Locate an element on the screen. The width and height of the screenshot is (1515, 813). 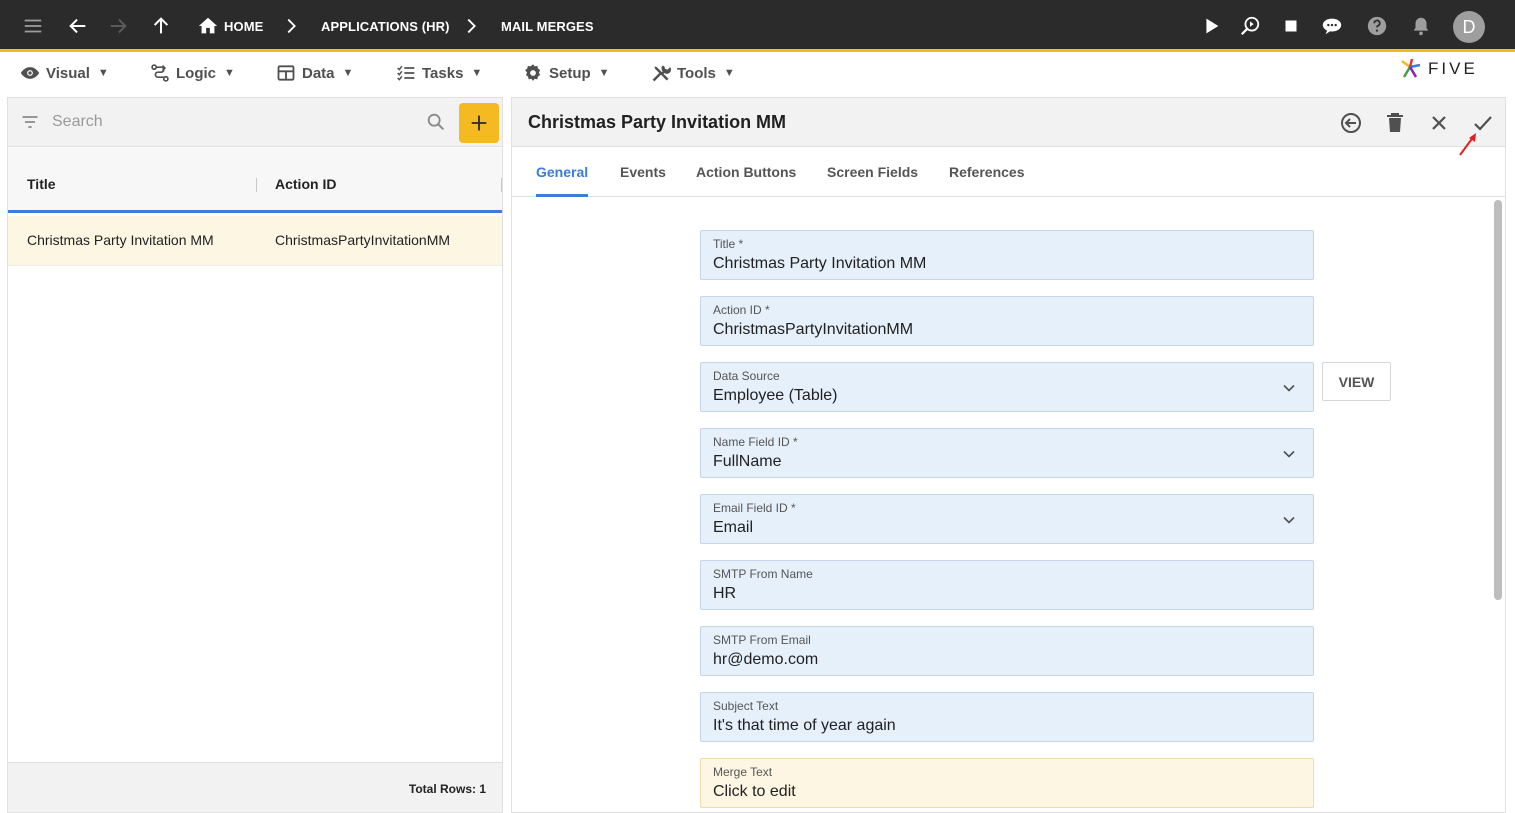
stop-icon is located at coordinates (1291, 26).